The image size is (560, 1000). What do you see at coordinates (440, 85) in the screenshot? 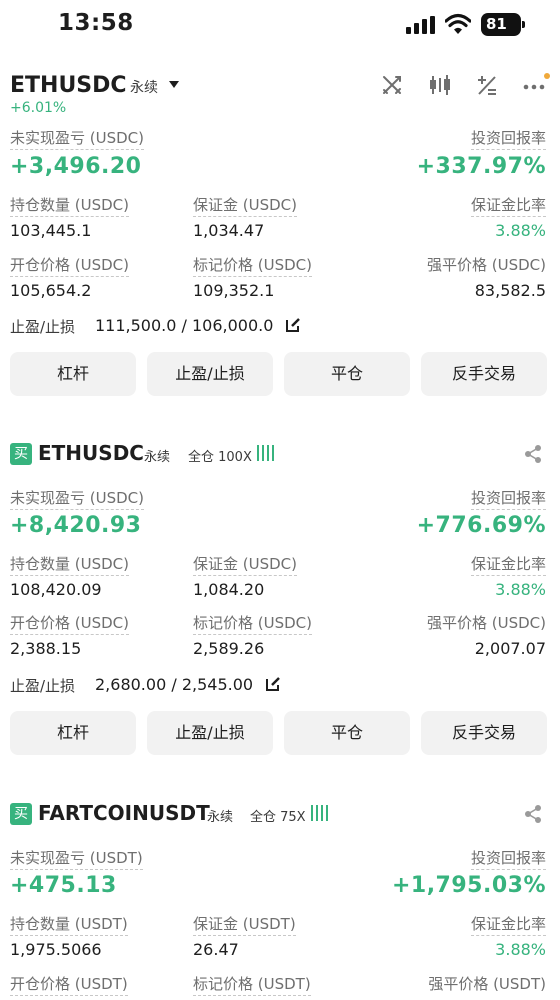
I see `candle-icon` at bounding box center [440, 85].